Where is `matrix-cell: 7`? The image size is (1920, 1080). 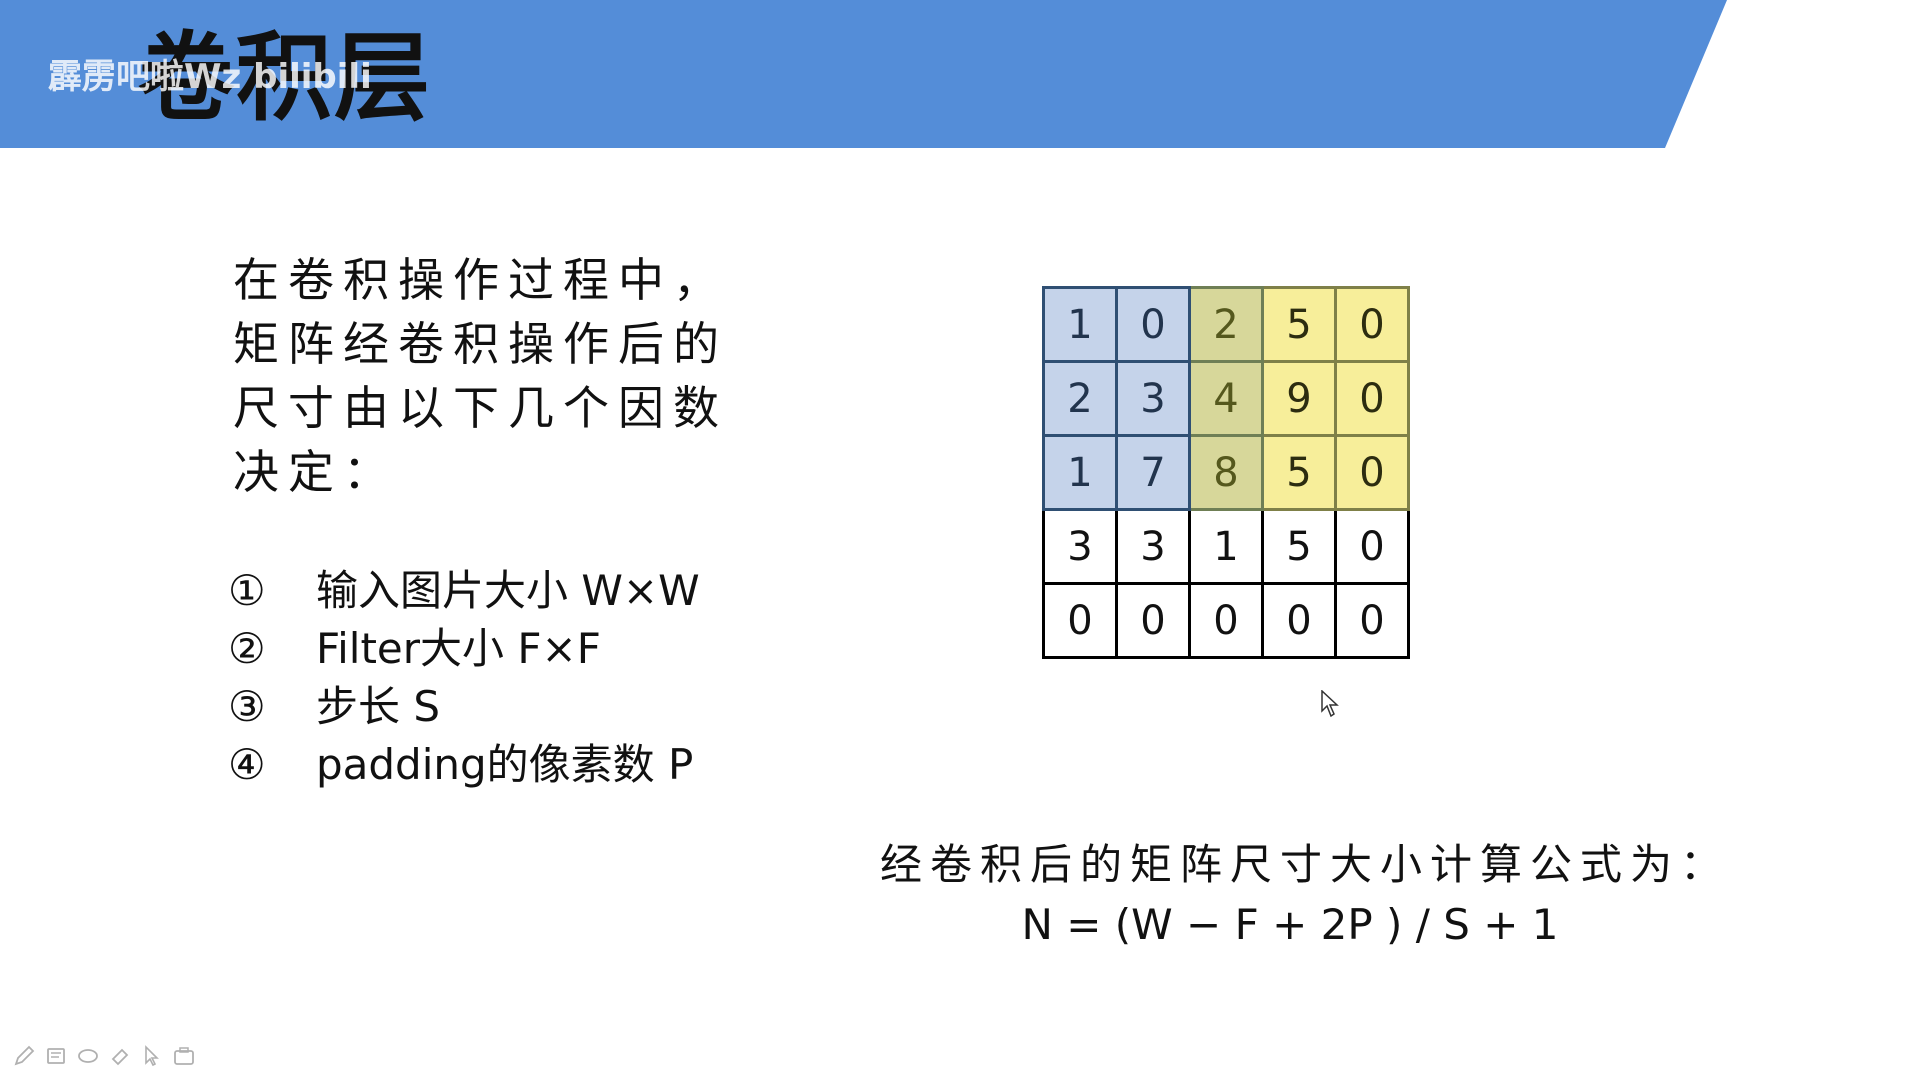
matrix-cell: 7 is located at coordinates (1153, 472).